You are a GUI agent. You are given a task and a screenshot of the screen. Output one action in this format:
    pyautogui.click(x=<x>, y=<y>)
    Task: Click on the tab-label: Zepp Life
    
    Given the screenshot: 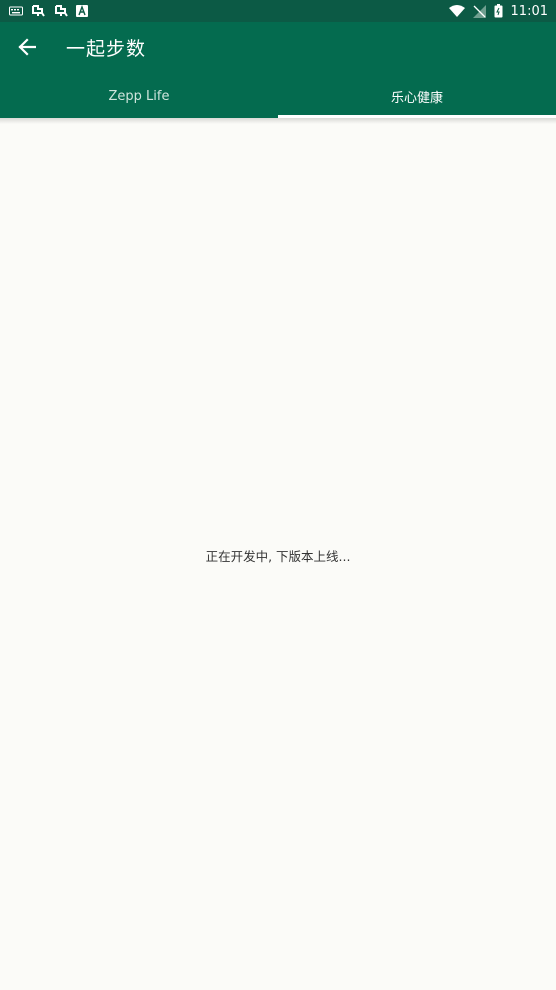 What is the action you would take?
    pyautogui.click(x=139, y=96)
    